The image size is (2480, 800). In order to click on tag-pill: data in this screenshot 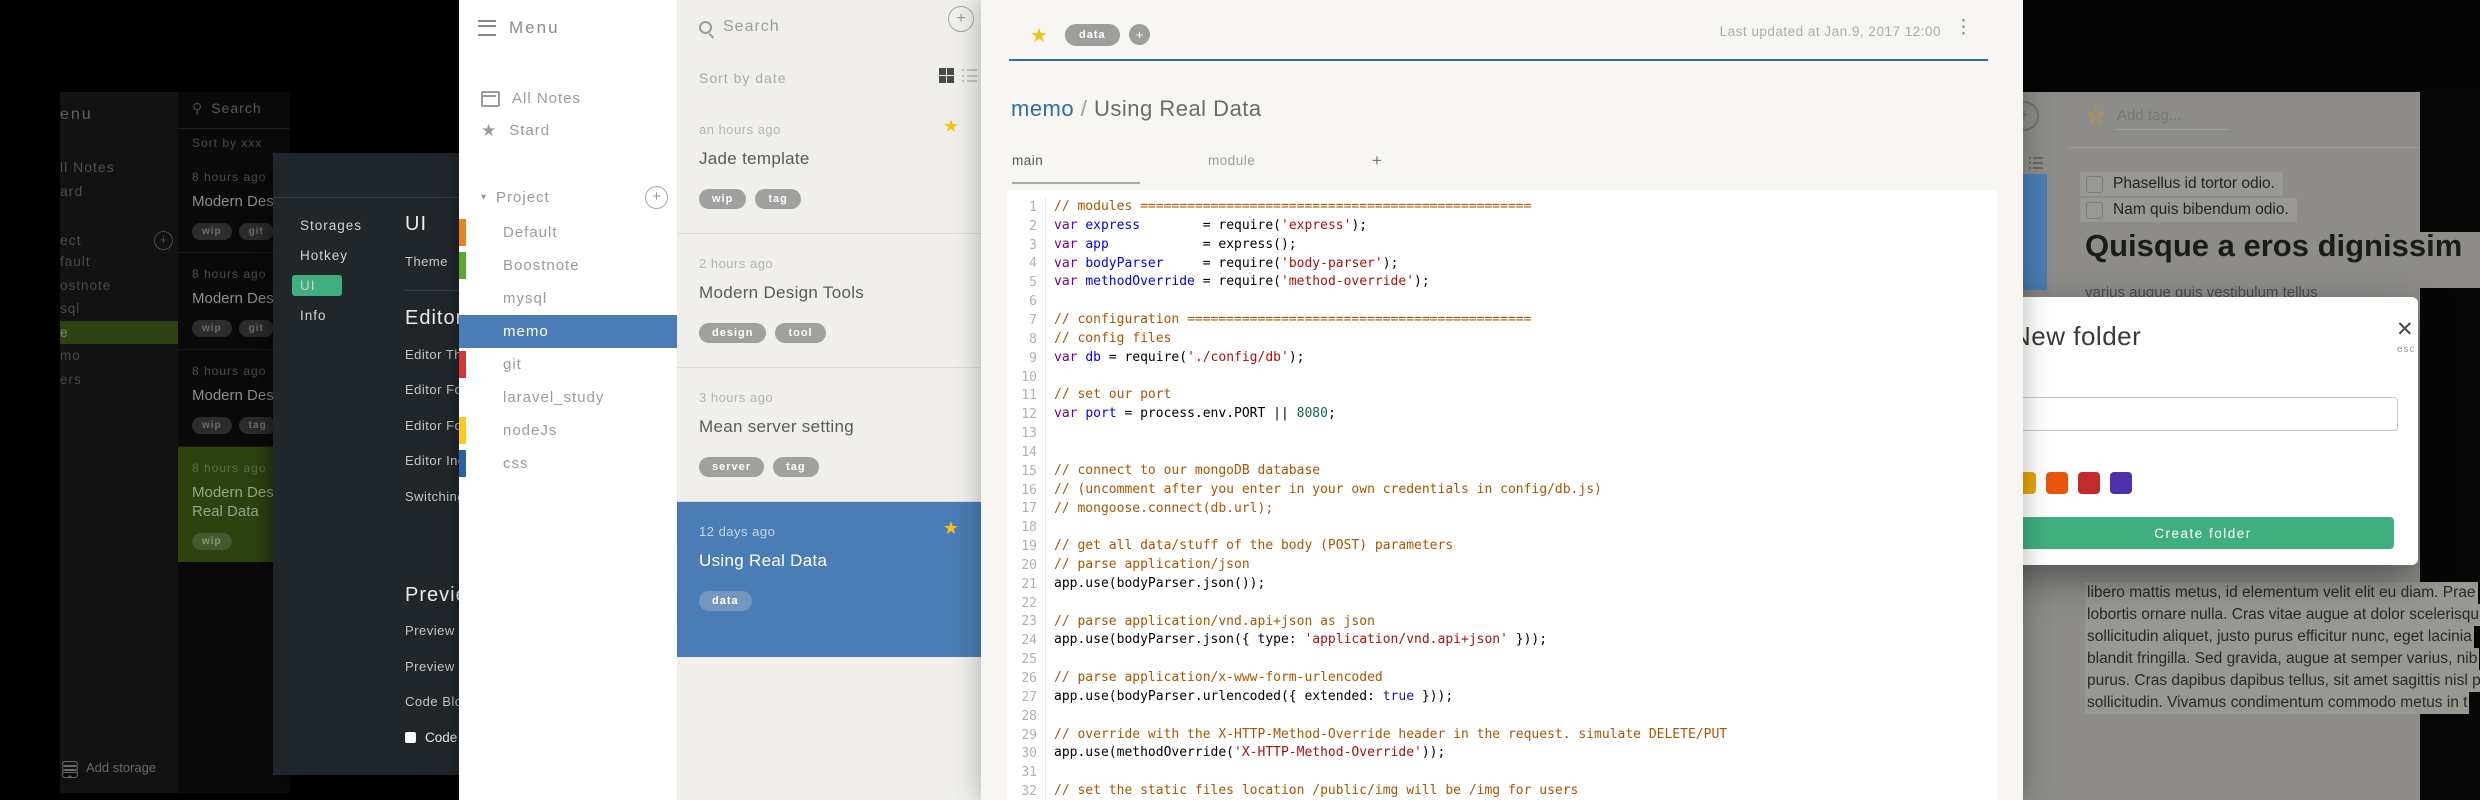, I will do `click(725, 601)`.